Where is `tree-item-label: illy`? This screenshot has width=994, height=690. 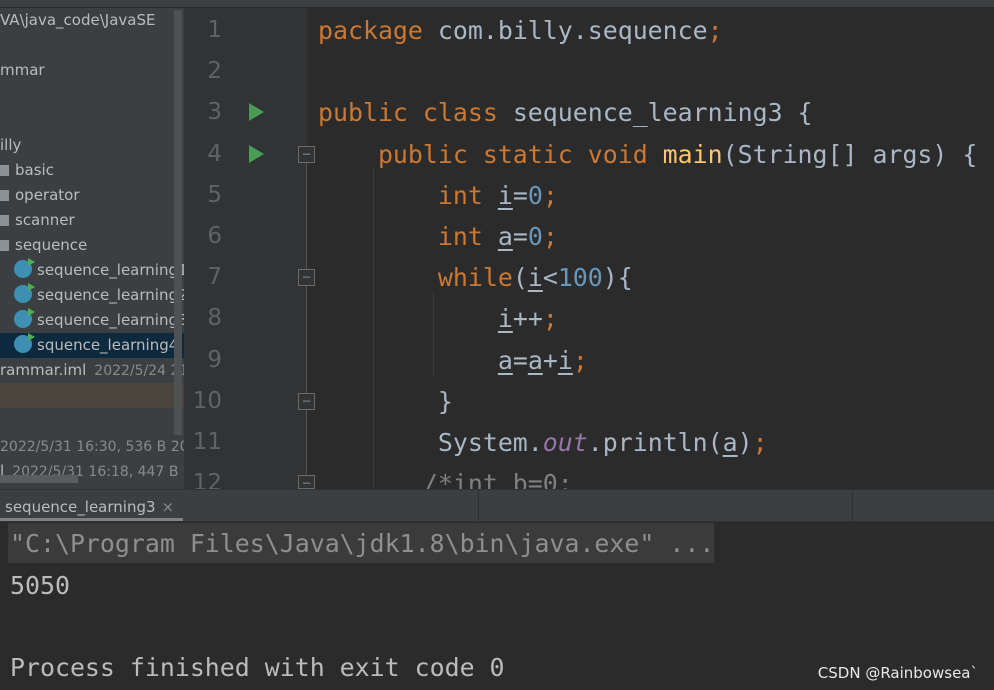 tree-item-label: illy is located at coordinates (11, 145).